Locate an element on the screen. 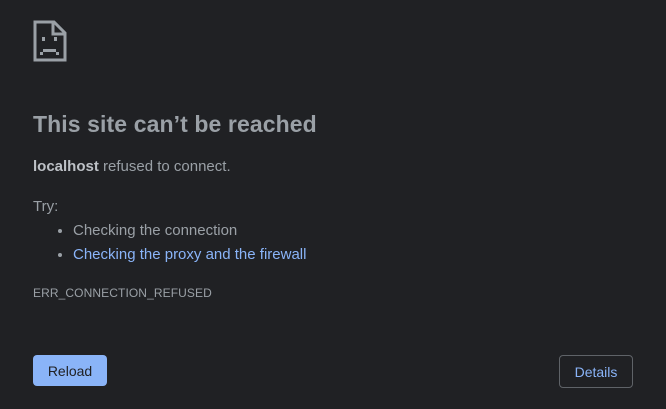 This screenshot has width=666, height=409. sad-page-icon is located at coordinates (50, 41).